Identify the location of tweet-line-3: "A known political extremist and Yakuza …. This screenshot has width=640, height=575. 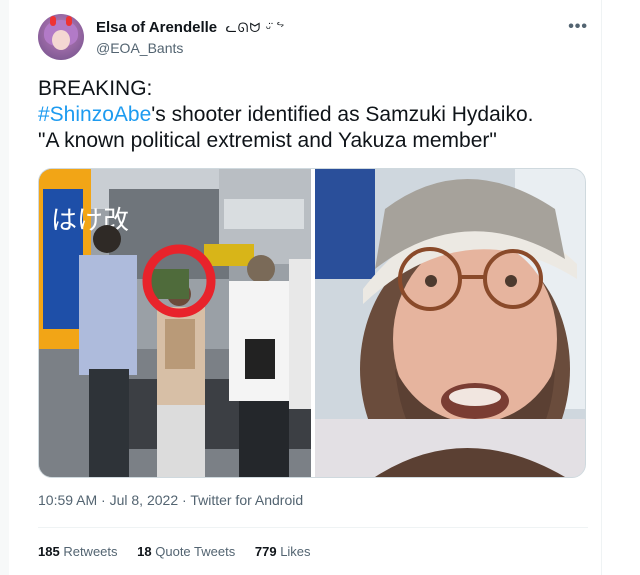
(267, 140).